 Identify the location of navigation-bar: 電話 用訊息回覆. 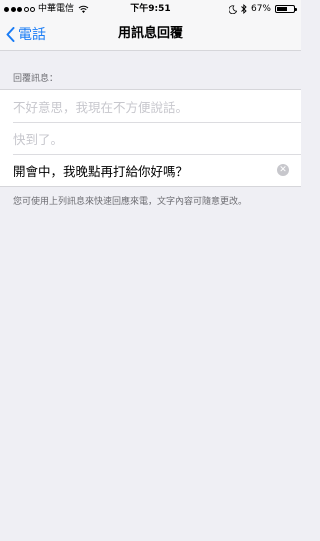
(150, 34).